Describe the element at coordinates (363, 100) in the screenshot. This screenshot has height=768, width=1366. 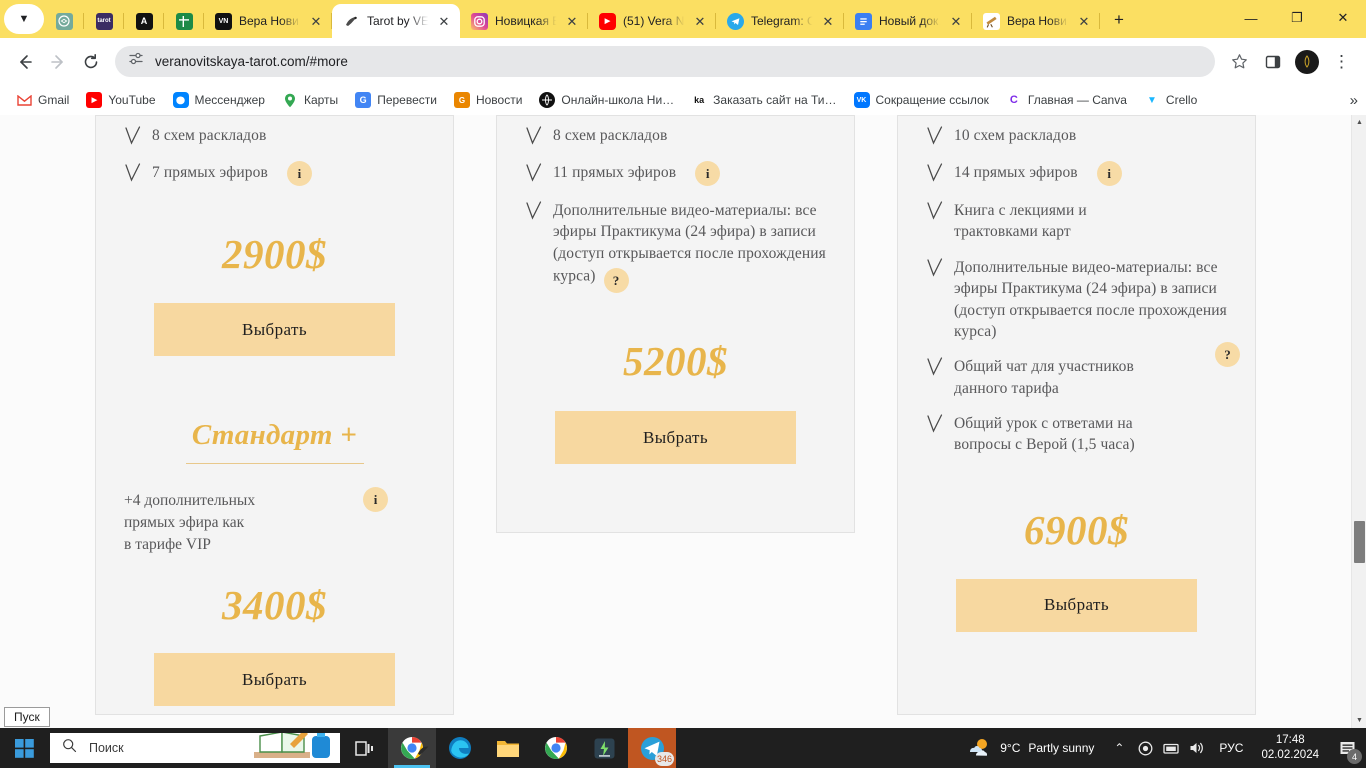
I see `google-translate-icon: G` at that location.